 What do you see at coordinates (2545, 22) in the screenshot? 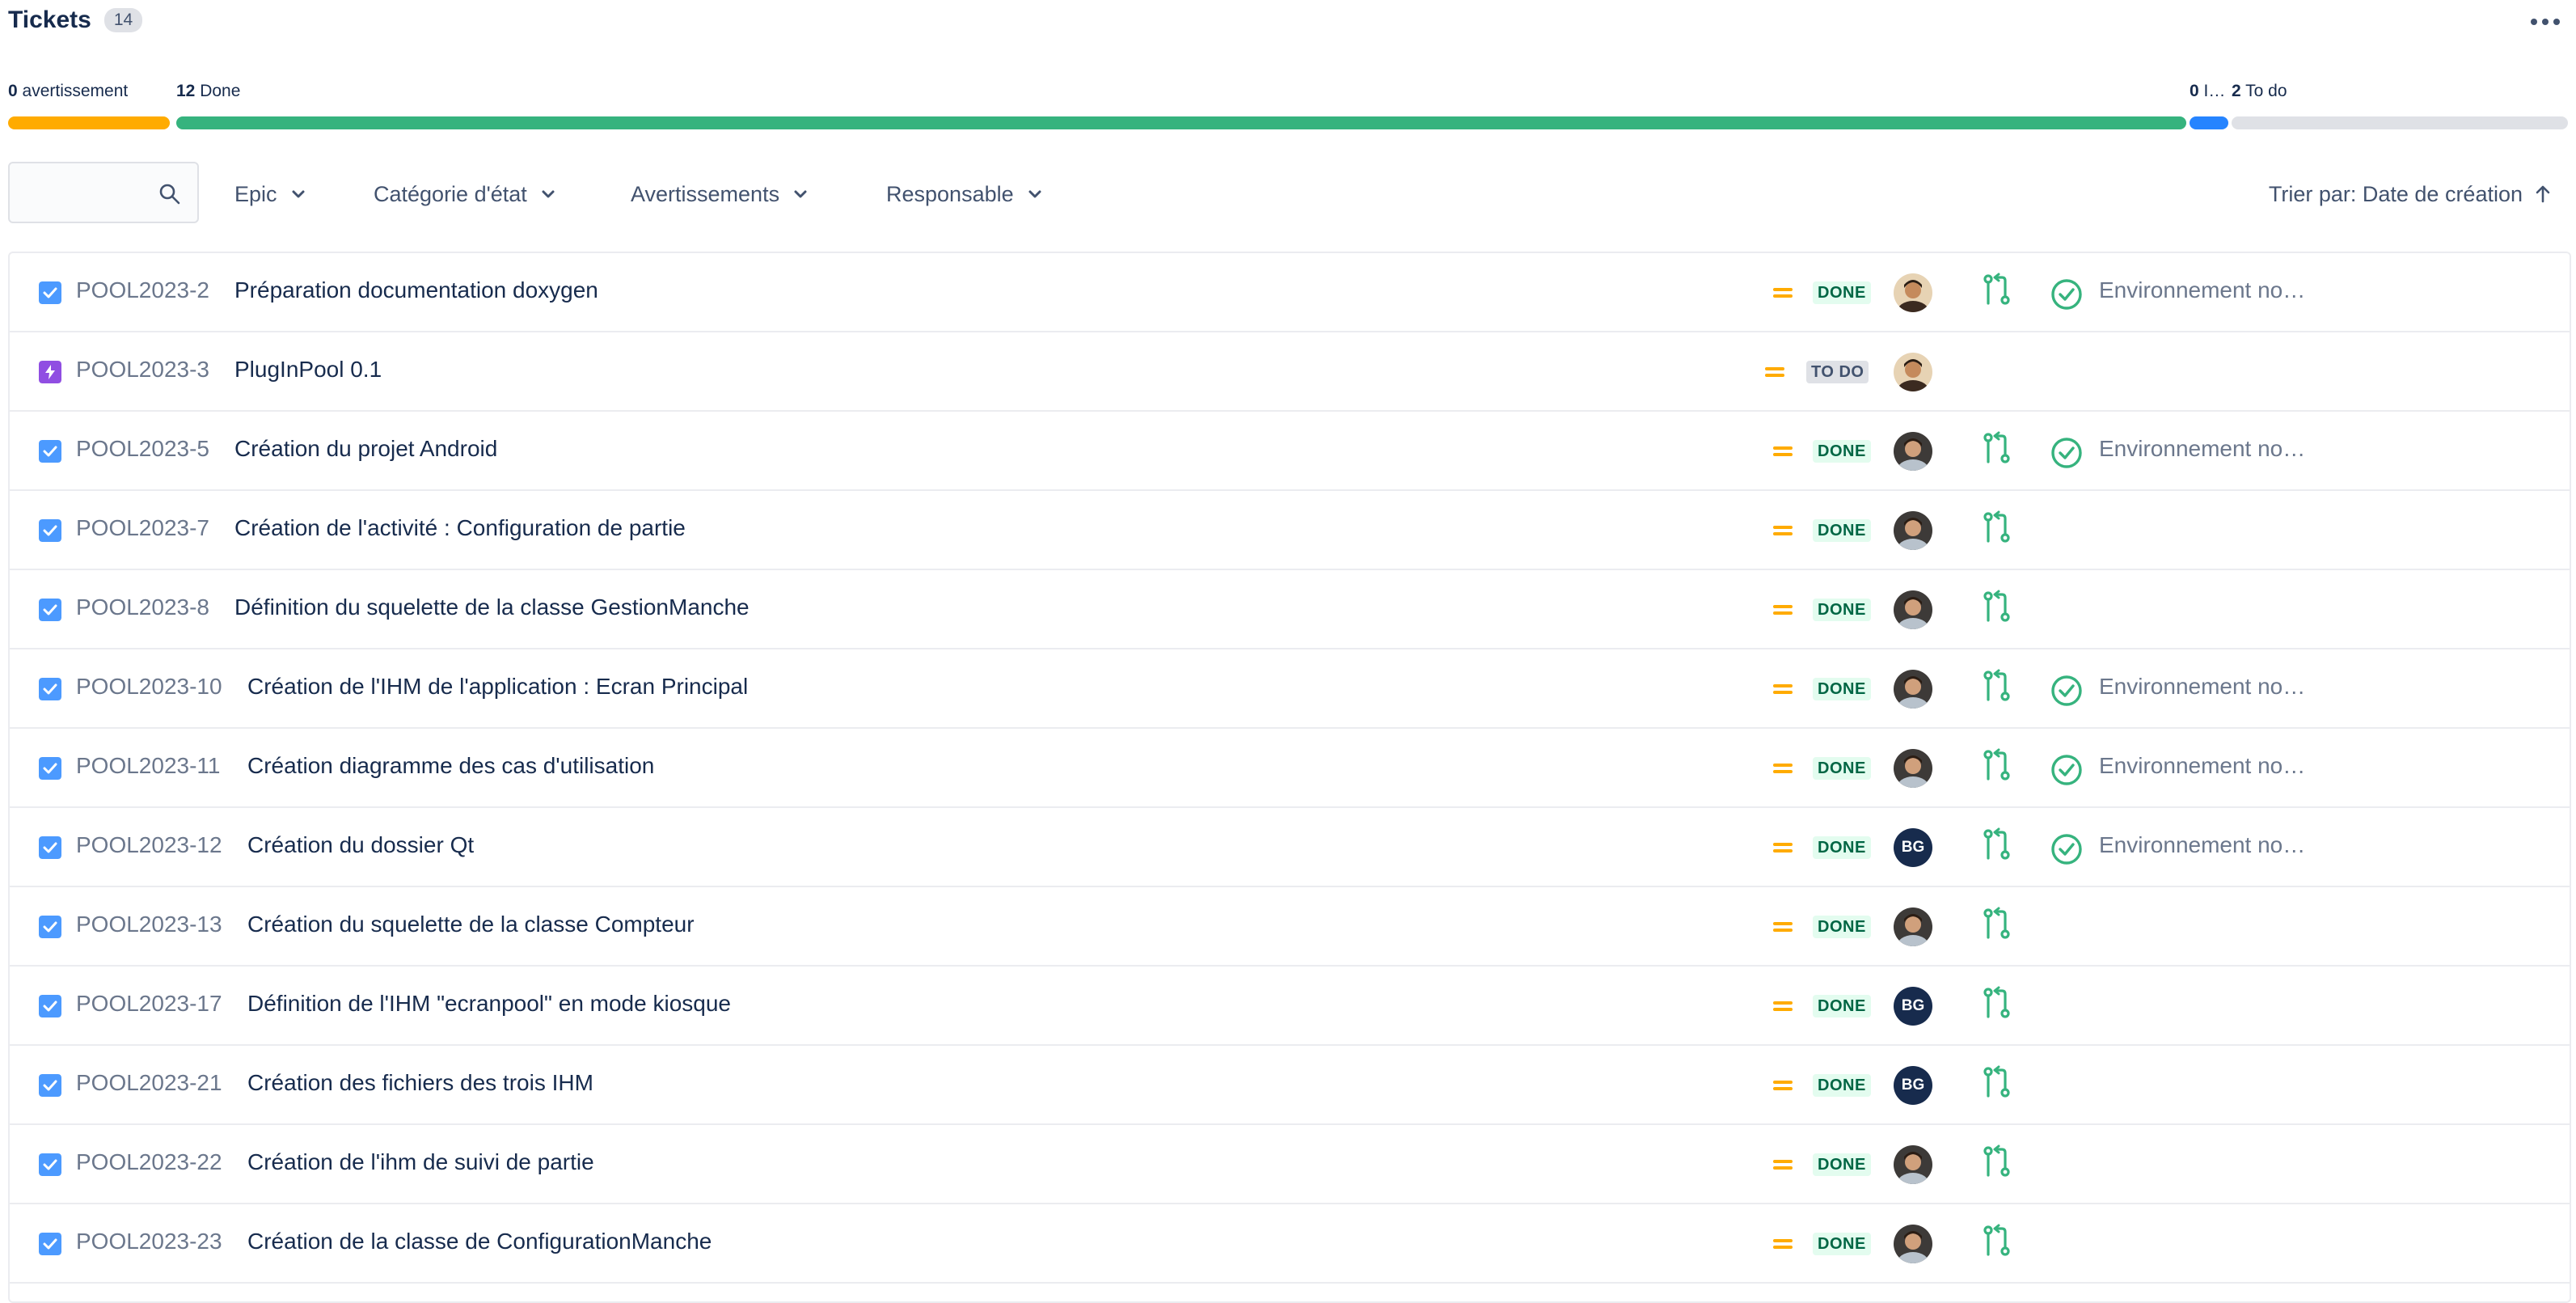
I see `more-options-icon` at bounding box center [2545, 22].